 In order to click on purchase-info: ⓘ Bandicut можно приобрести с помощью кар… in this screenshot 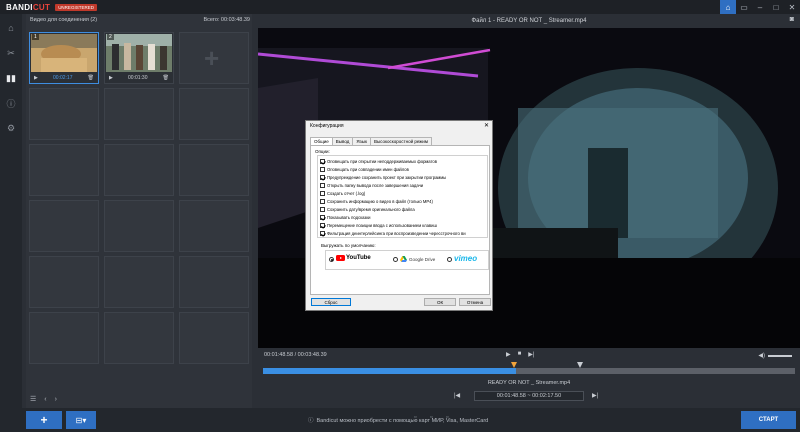, I will do `click(398, 421)`.